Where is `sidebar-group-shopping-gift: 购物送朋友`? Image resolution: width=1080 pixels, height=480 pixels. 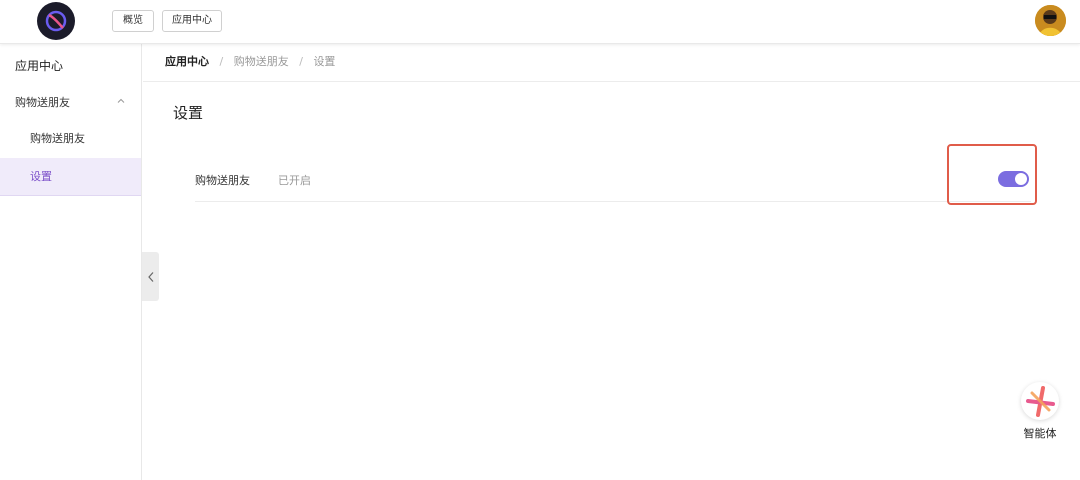
sidebar-group-shopping-gift: 购物送朋友 is located at coordinates (70, 101).